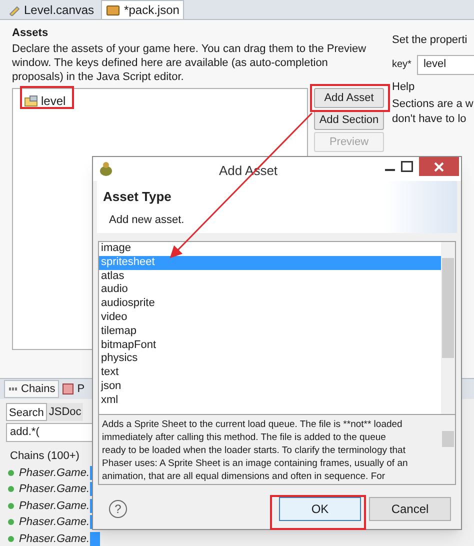 The height and width of the screenshot is (546, 474). What do you see at coordinates (270, 387) in the screenshot?
I see `list-item: json` at bounding box center [270, 387].